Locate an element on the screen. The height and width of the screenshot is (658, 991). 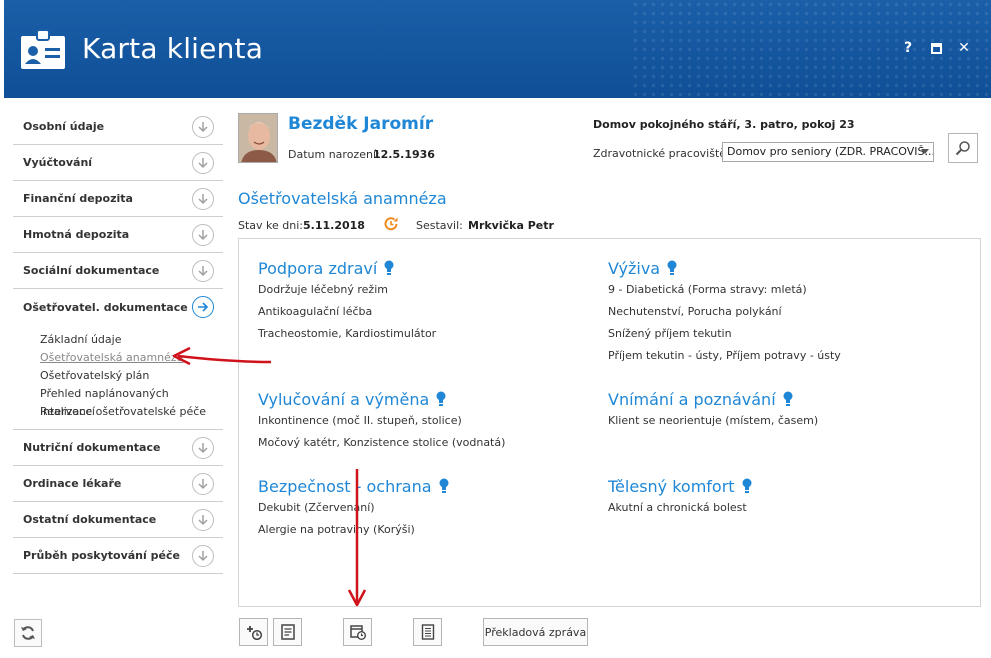
calendar-clock-button is located at coordinates (357, 632).